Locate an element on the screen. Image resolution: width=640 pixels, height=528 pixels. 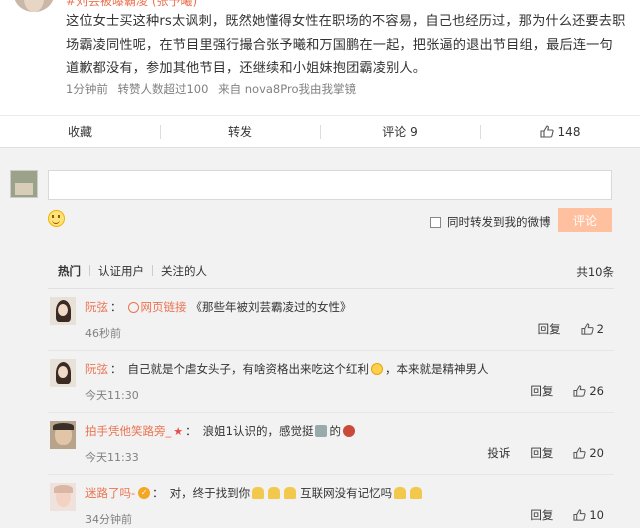
comment-text-tail: ，本来就是精神男人 is located at coordinates (437, 369).